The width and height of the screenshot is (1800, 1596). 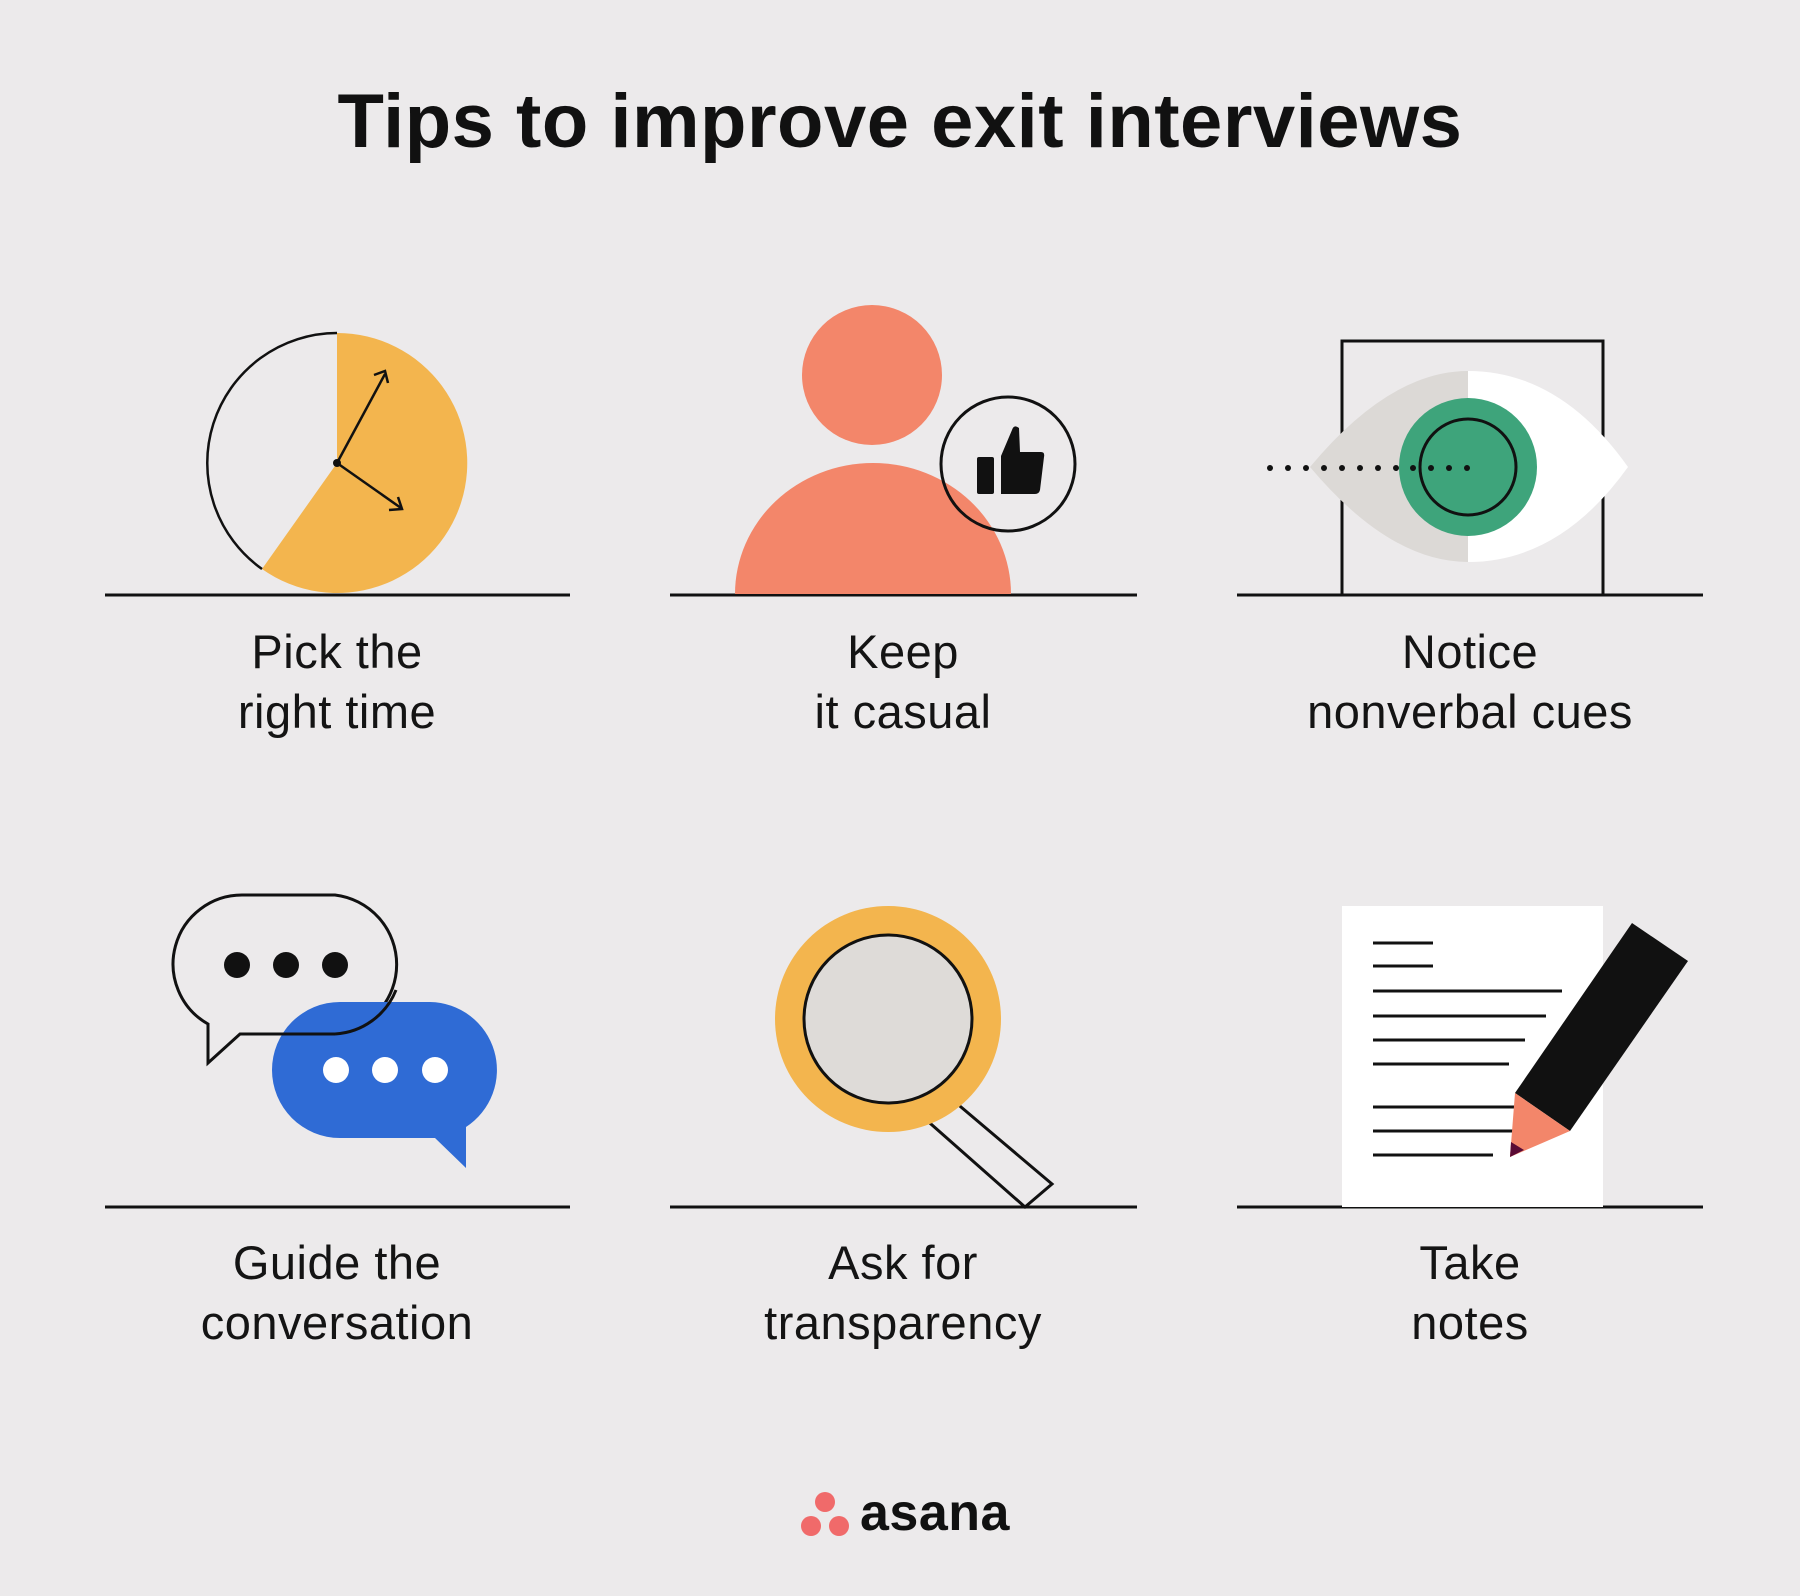 I want to click on tip-label-line2: transparency, so click(x=903, y=1322).